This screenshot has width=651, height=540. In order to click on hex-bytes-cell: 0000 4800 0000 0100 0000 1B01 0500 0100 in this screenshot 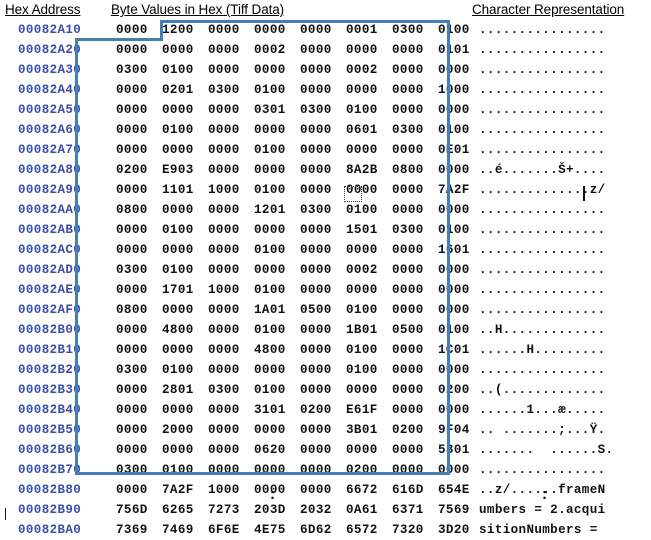, I will do `click(300, 330)`.